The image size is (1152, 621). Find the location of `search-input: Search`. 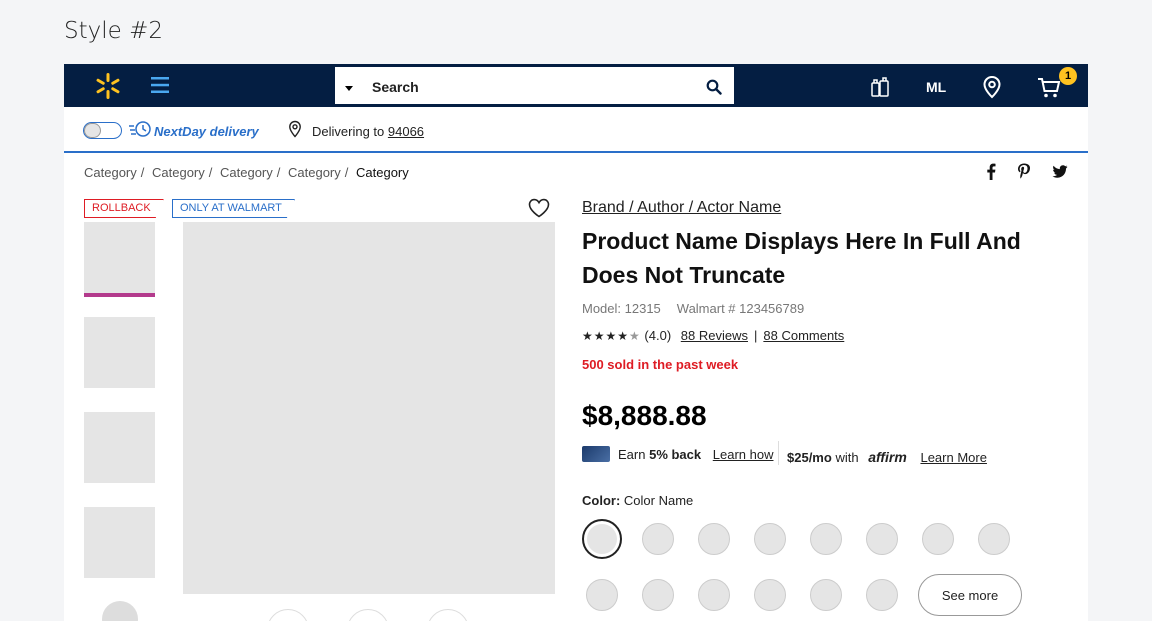

search-input: Search is located at coordinates (395, 87).